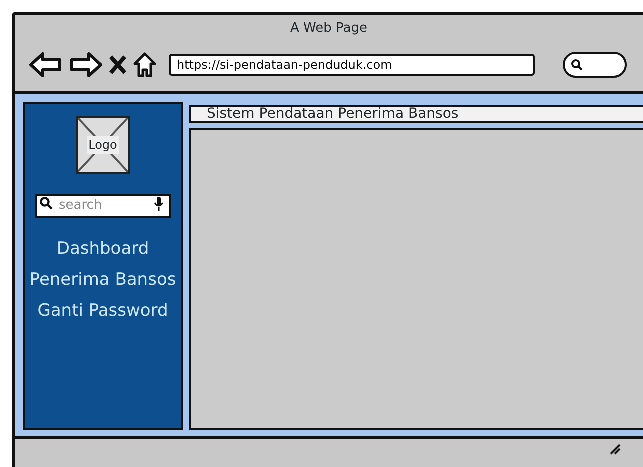 The image size is (643, 467). Describe the element at coordinates (595, 65) in the screenshot. I see `search-field` at that location.